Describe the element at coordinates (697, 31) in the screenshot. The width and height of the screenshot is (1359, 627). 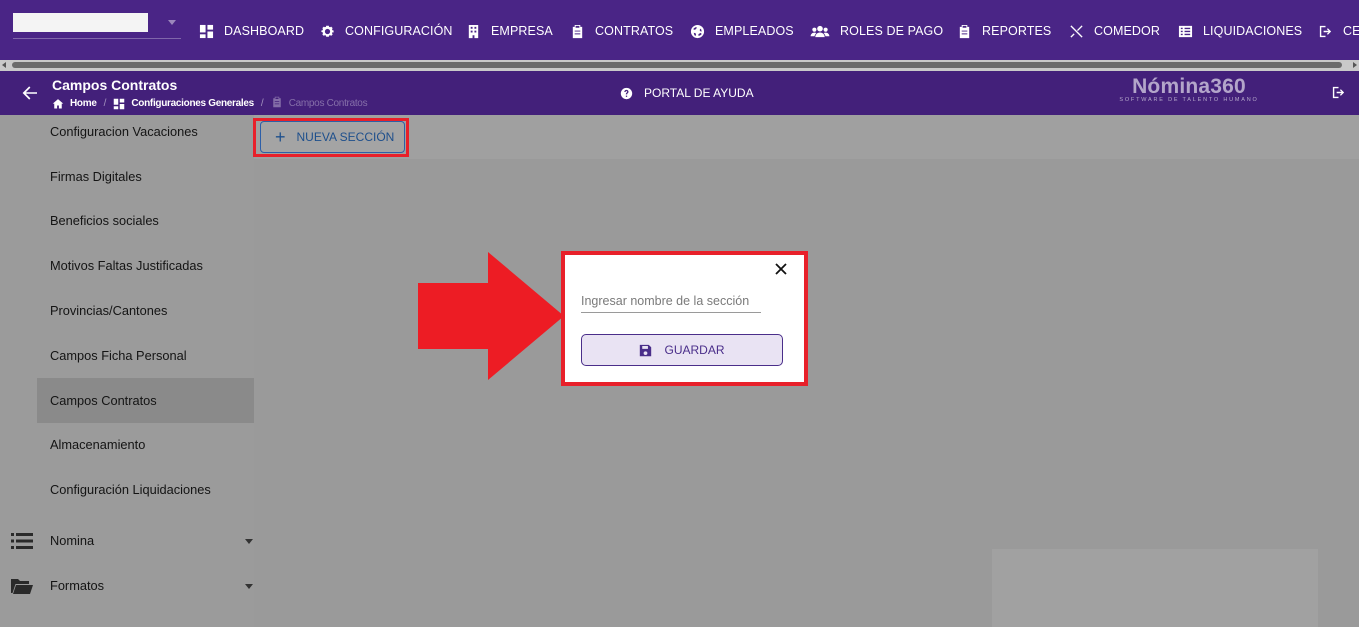
I see `globe-icon` at that location.